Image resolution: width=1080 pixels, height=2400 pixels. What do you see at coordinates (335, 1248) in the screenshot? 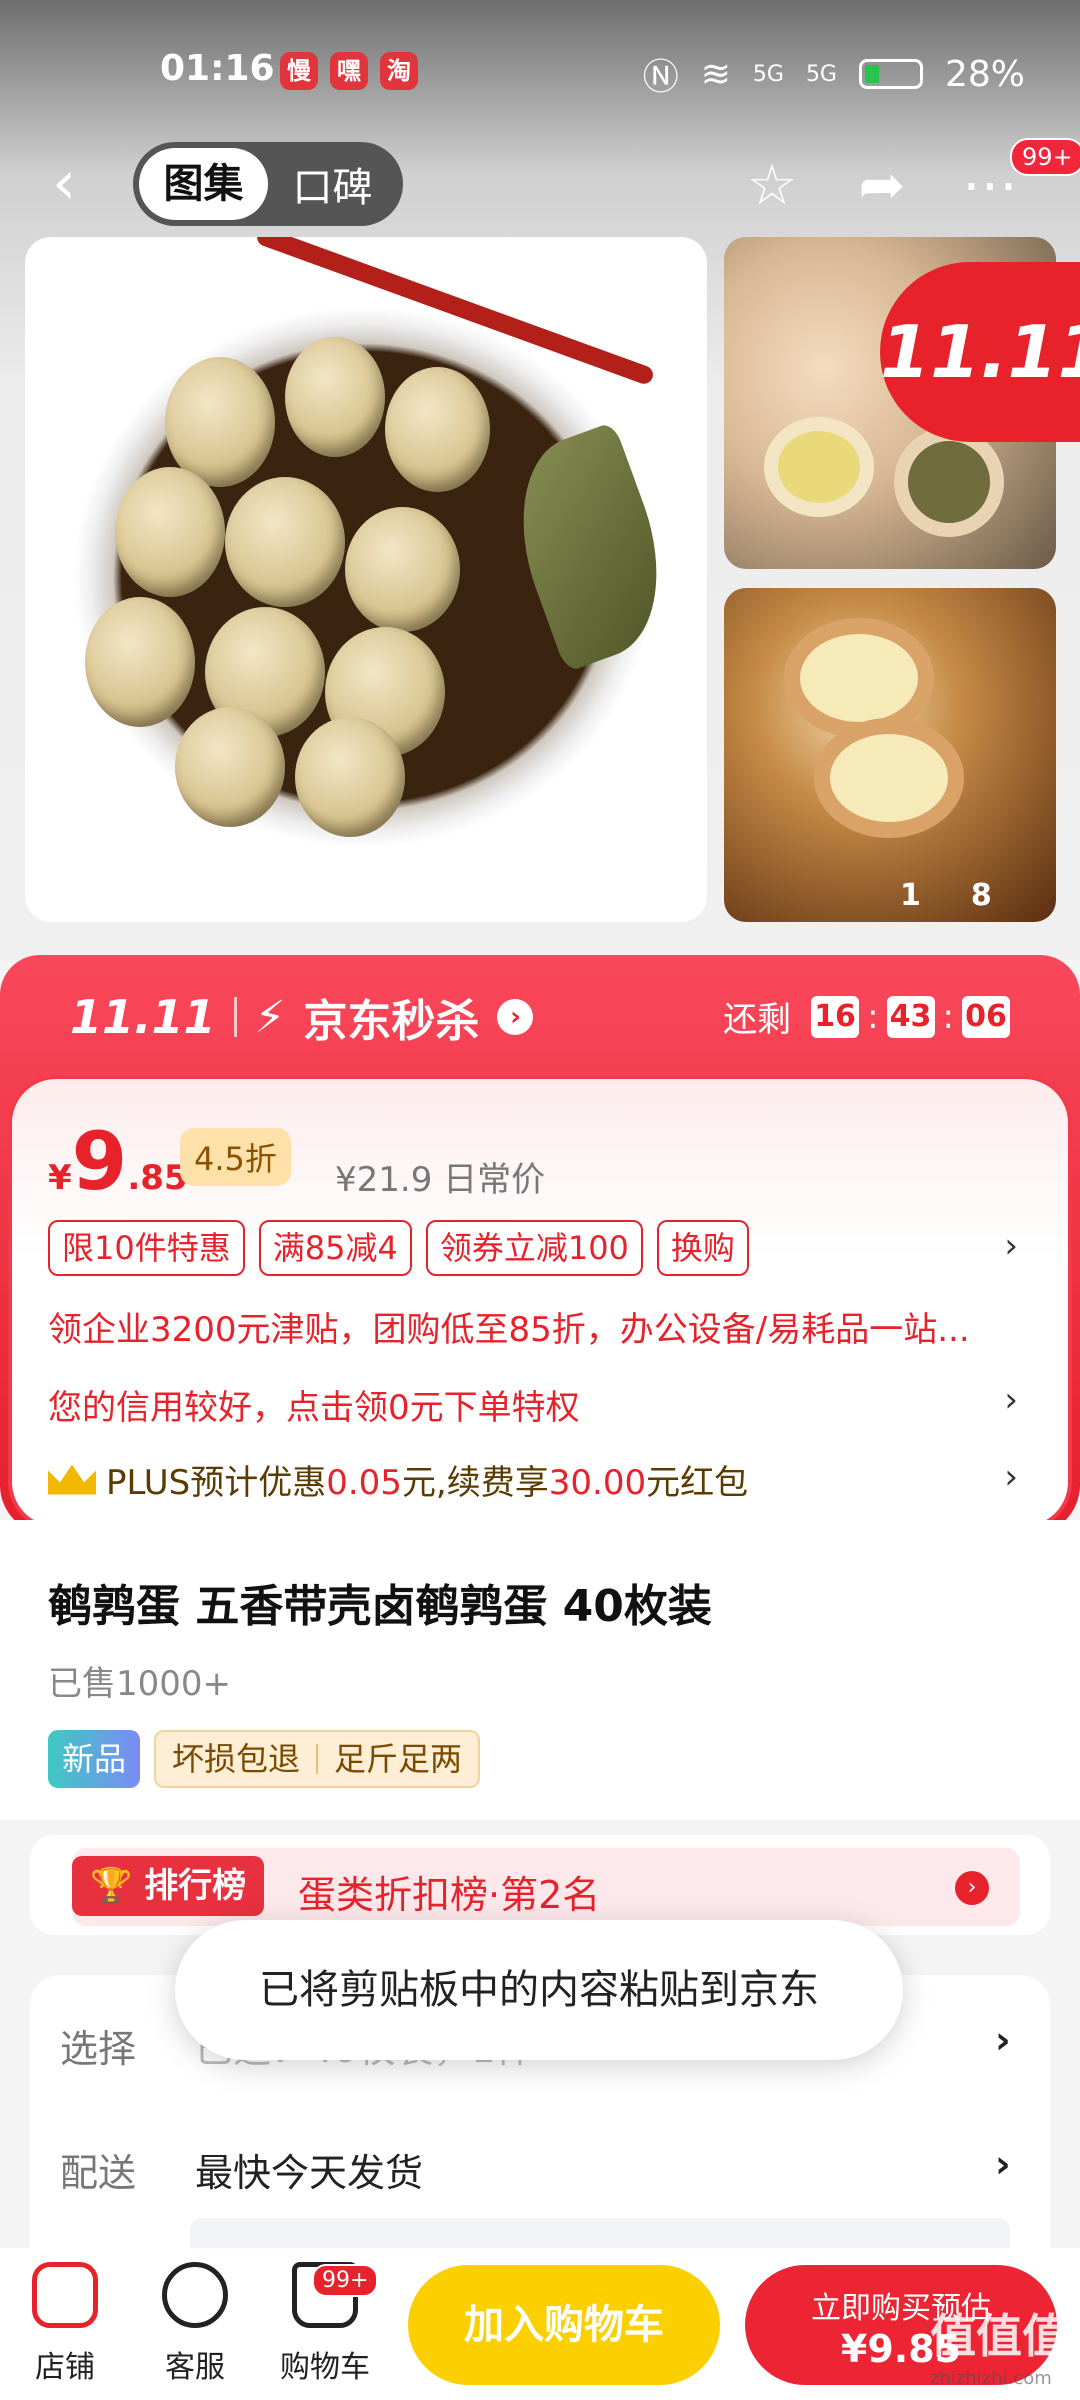
I see `promo-tag: 满85减4` at bounding box center [335, 1248].